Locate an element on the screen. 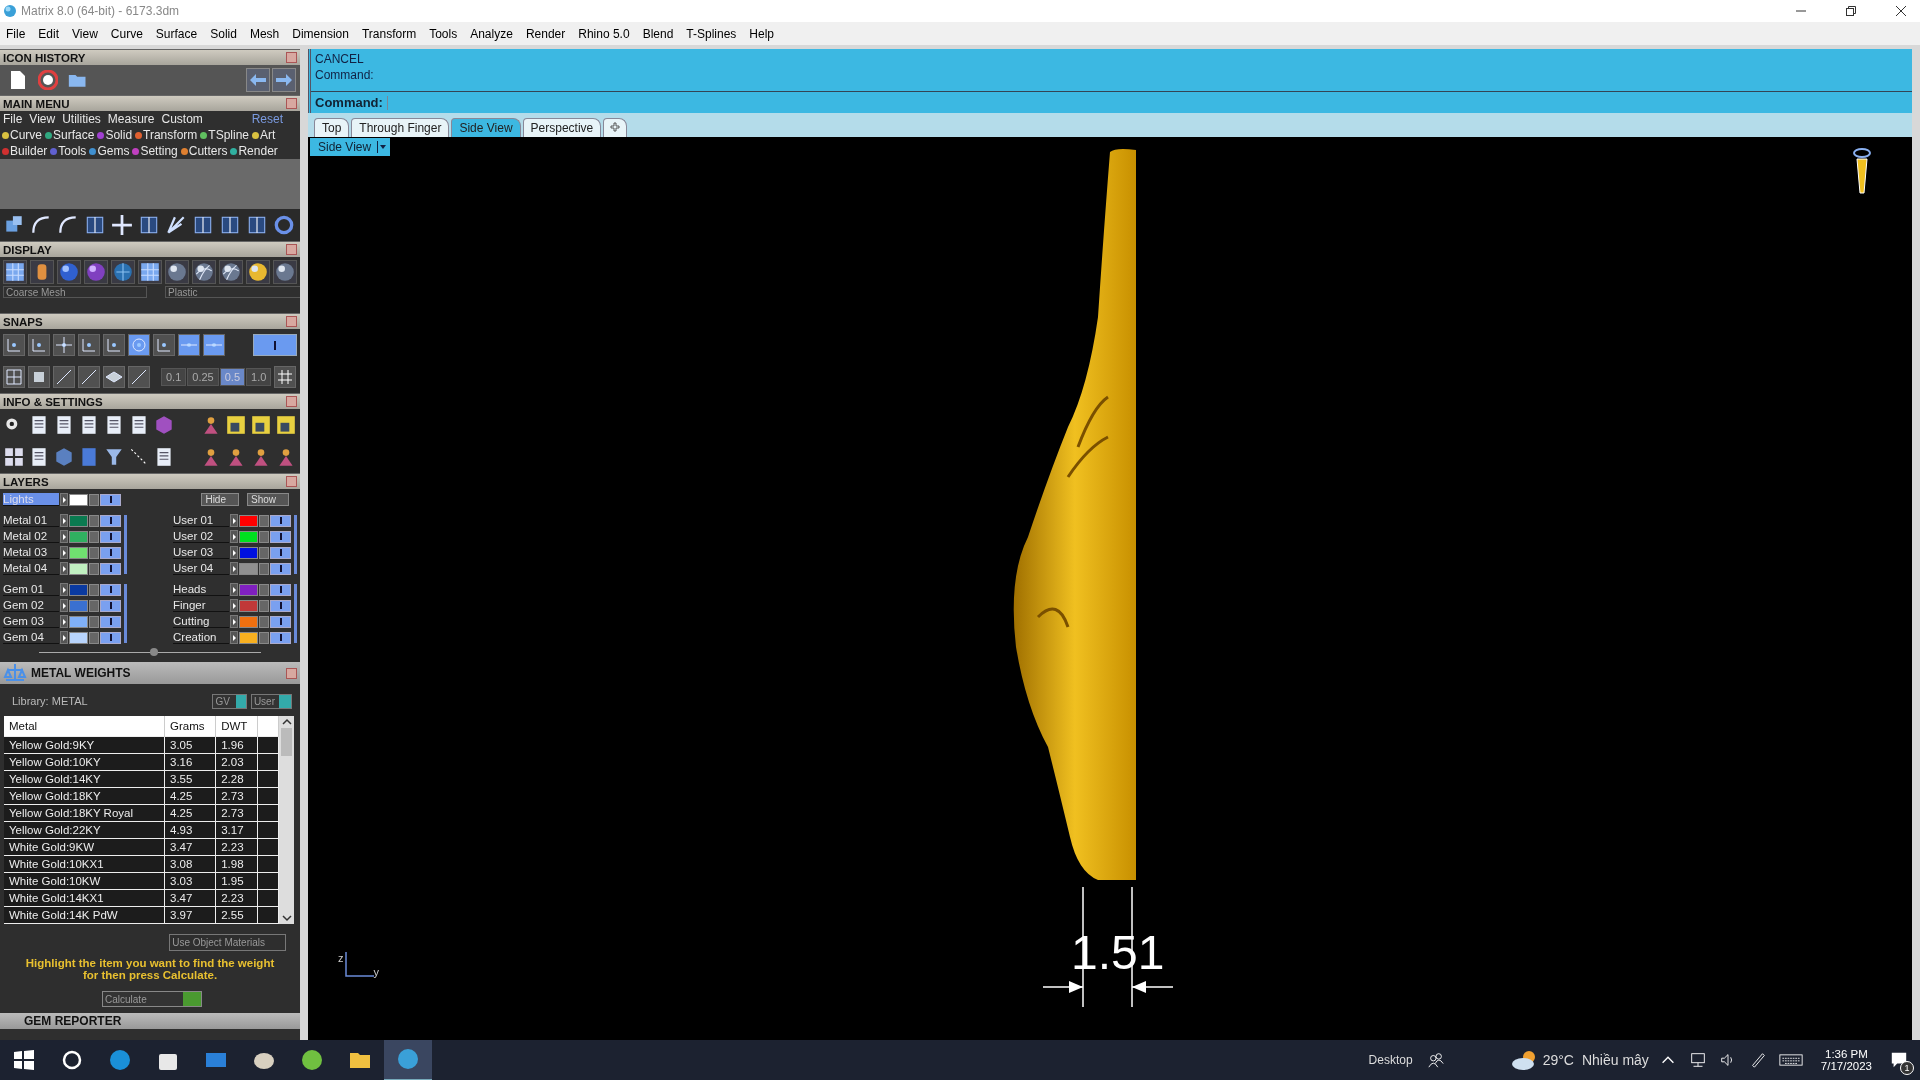  document-icon is located at coordinates (18, 80).